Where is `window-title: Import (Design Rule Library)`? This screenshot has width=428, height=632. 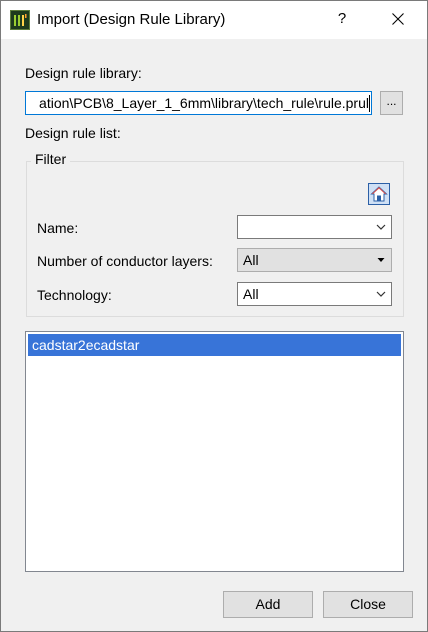 window-title: Import (Design Rule Library) is located at coordinates (131, 19).